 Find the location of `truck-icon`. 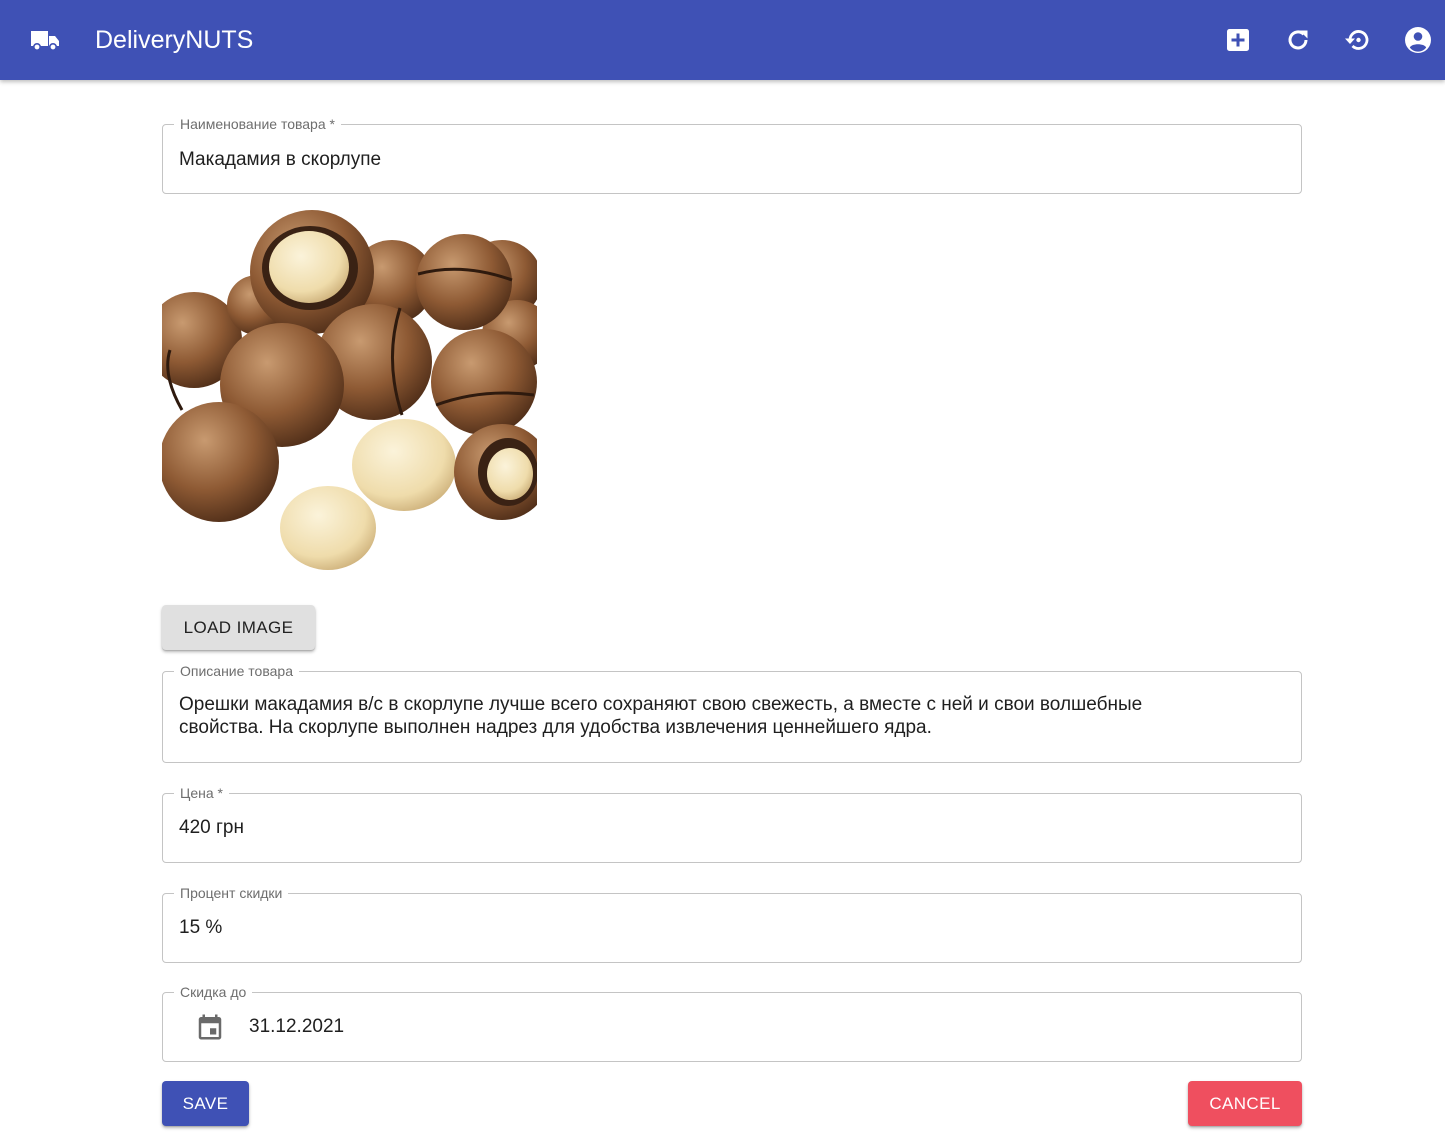

truck-icon is located at coordinates (45, 41).